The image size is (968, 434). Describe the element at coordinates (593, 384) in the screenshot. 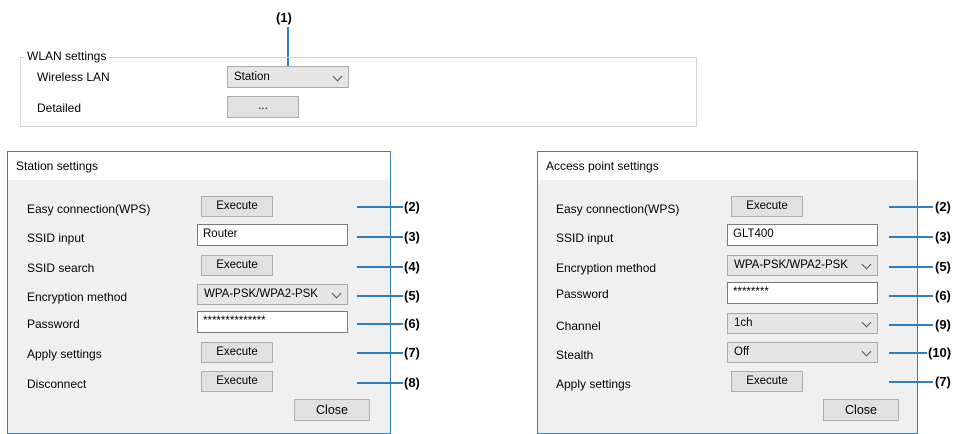

I see `ap-apply-label: Apply settings` at that location.